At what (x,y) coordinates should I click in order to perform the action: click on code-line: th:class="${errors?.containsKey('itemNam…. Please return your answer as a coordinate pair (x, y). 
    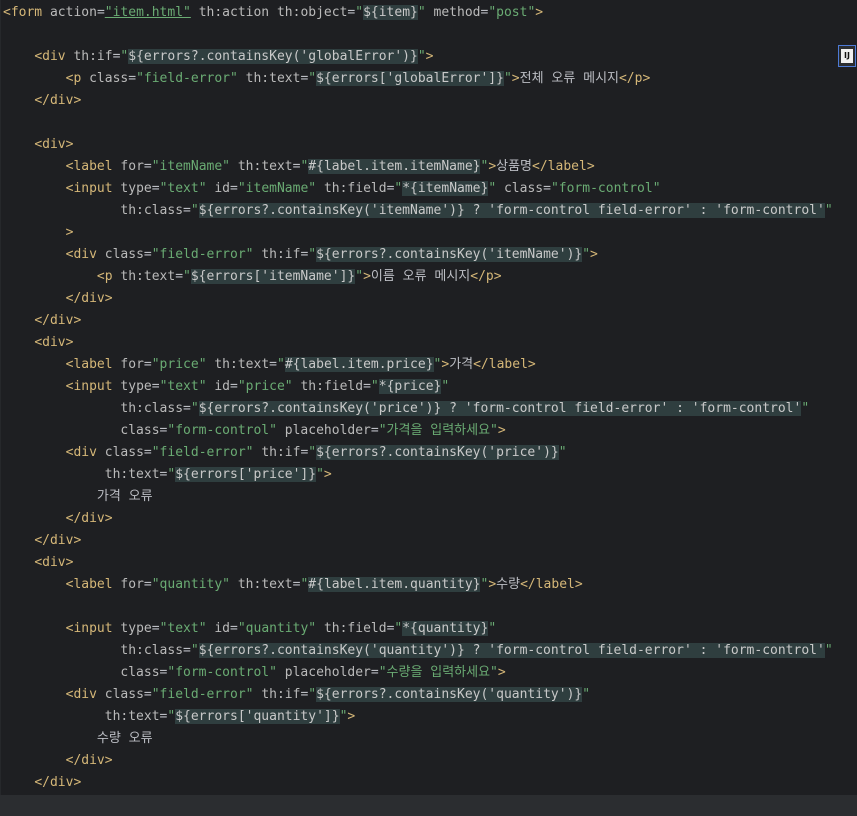
    Looking at the image, I should click on (428, 211).